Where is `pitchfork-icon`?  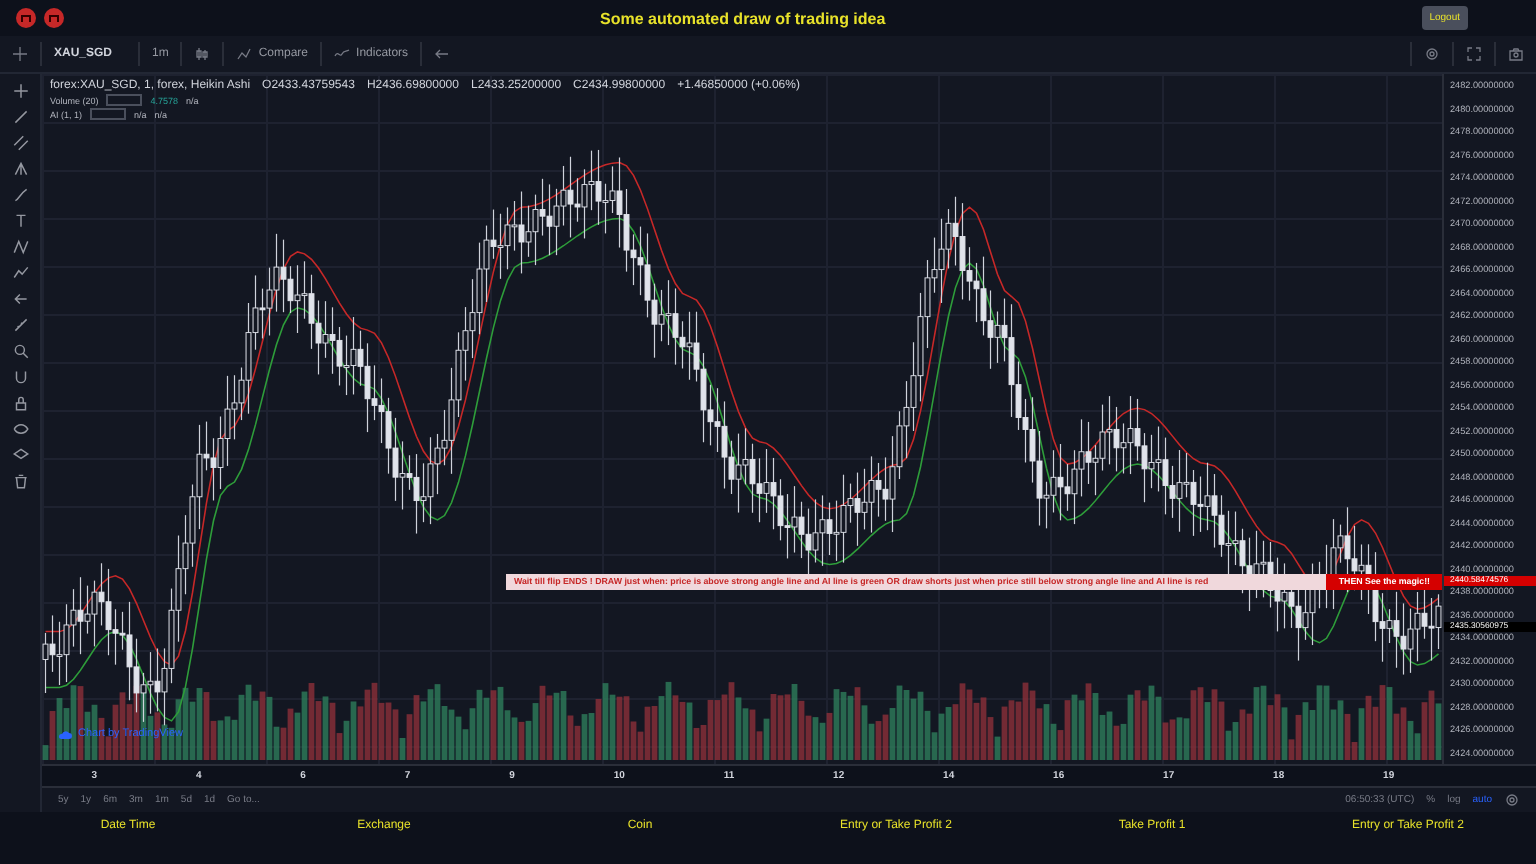 pitchfork-icon is located at coordinates (20, 169).